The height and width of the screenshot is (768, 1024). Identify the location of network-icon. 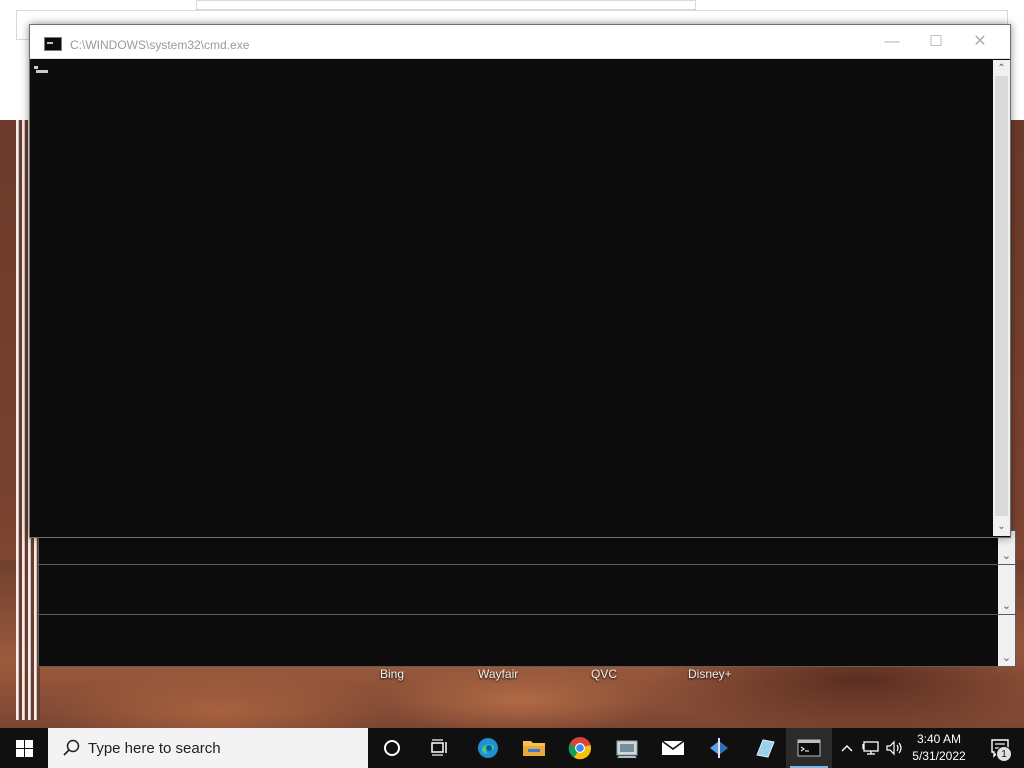
(870, 748).